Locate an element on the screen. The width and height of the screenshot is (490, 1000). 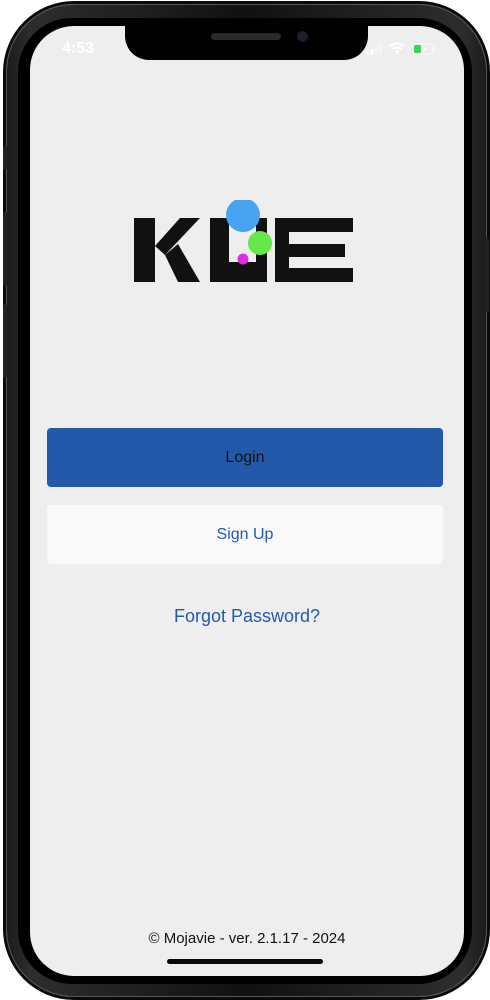
status-icons is located at coordinates (401, 51).